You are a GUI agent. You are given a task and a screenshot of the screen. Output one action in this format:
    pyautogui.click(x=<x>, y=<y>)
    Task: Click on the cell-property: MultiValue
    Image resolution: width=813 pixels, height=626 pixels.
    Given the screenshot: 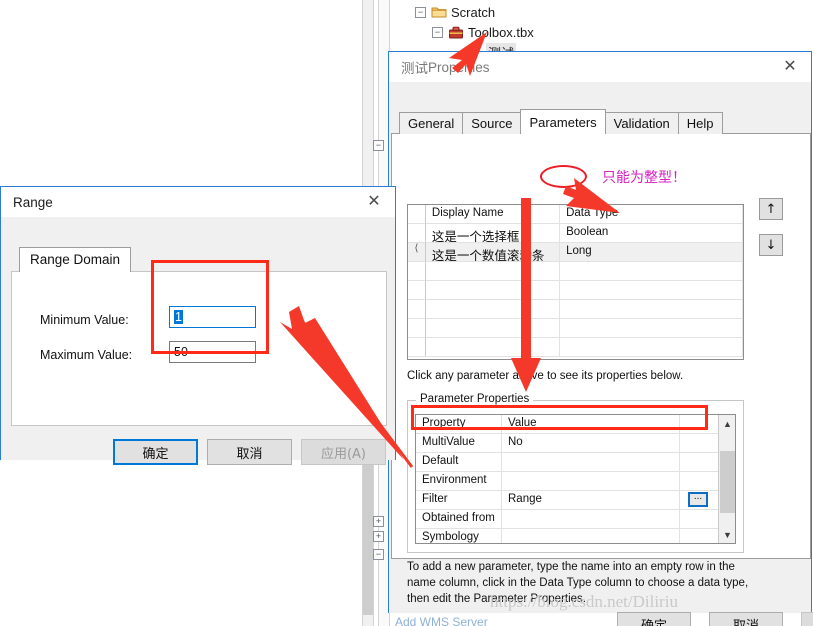 What is the action you would take?
    pyautogui.click(x=459, y=443)
    